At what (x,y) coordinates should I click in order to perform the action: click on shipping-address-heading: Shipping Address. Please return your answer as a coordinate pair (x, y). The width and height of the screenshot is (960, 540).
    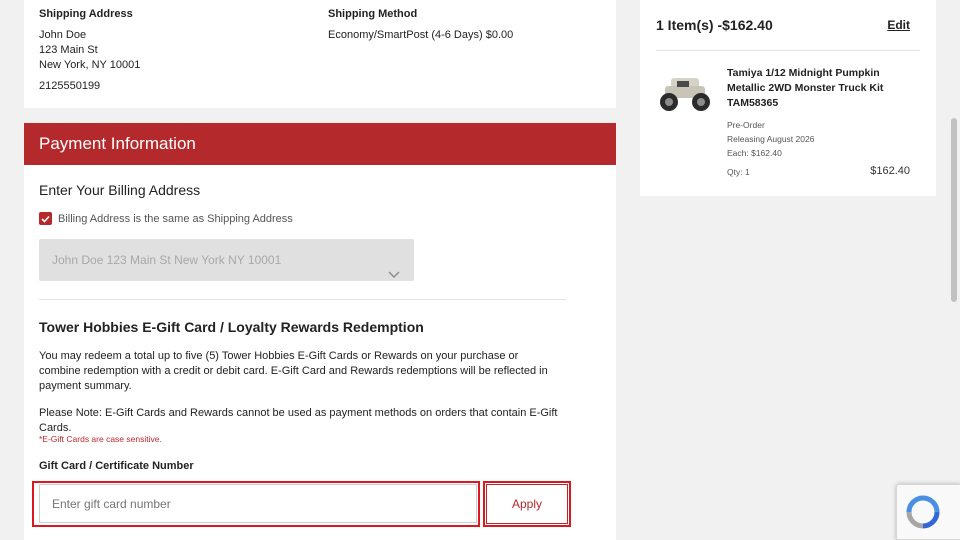
    Looking at the image, I should click on (86, 14).